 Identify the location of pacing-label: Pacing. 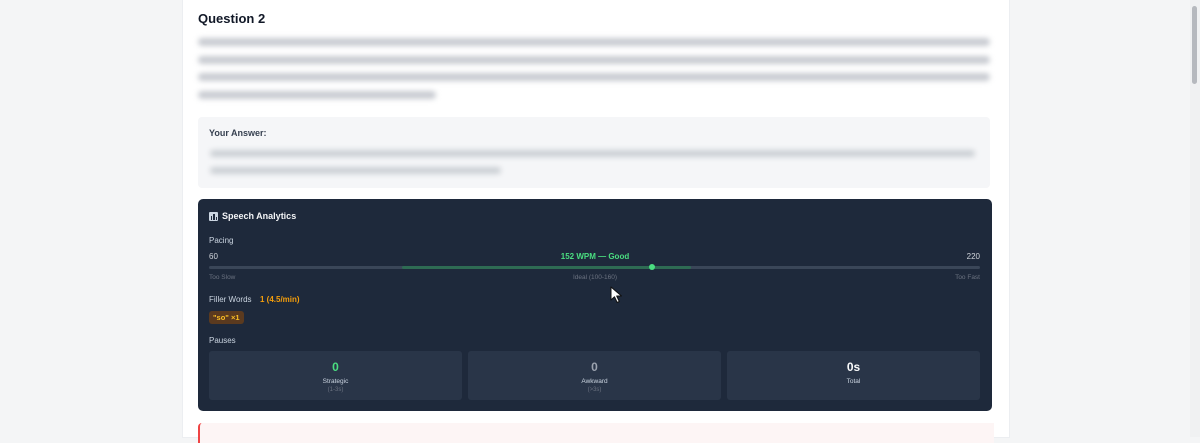
(221, 240).